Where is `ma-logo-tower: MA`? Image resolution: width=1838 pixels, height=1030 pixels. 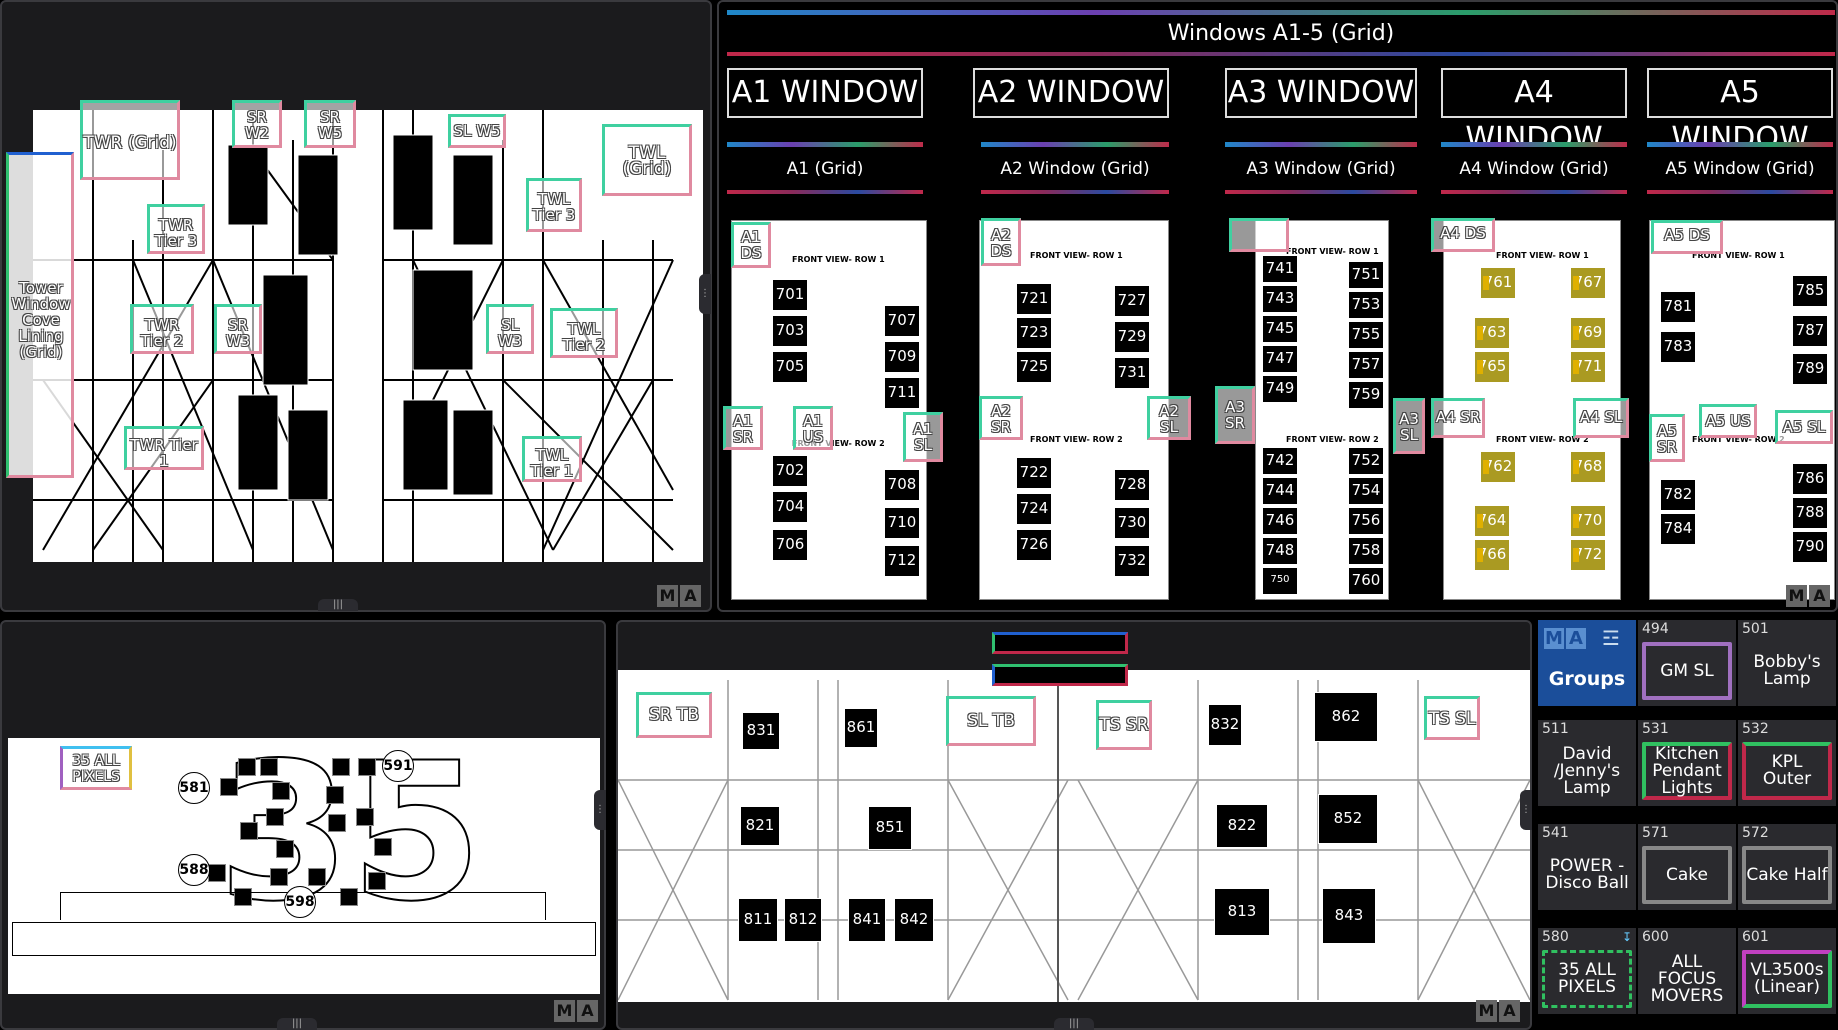
ma-logo-tower: MA is located at coordinates (679, 596).